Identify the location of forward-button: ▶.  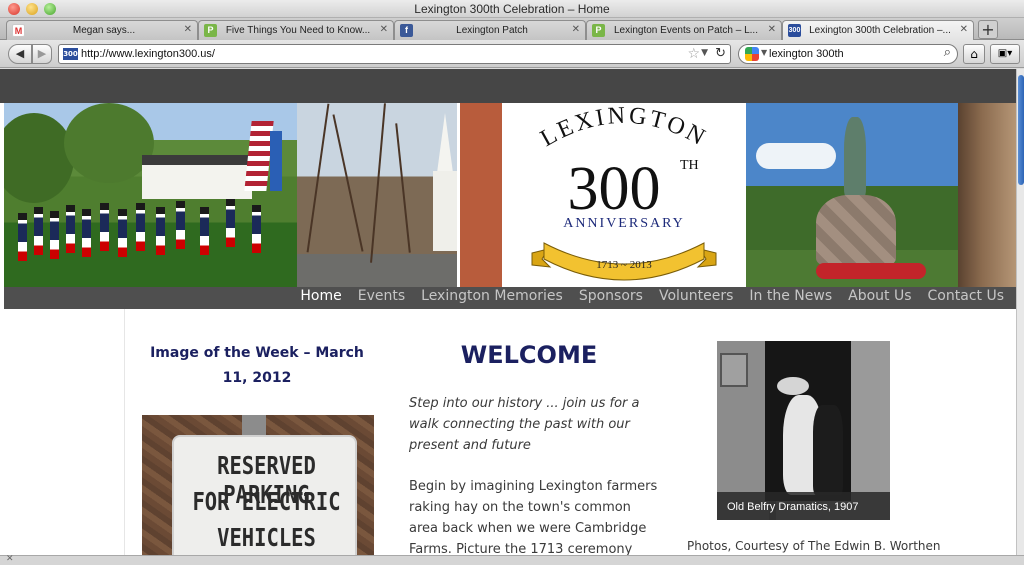
(42, 54).